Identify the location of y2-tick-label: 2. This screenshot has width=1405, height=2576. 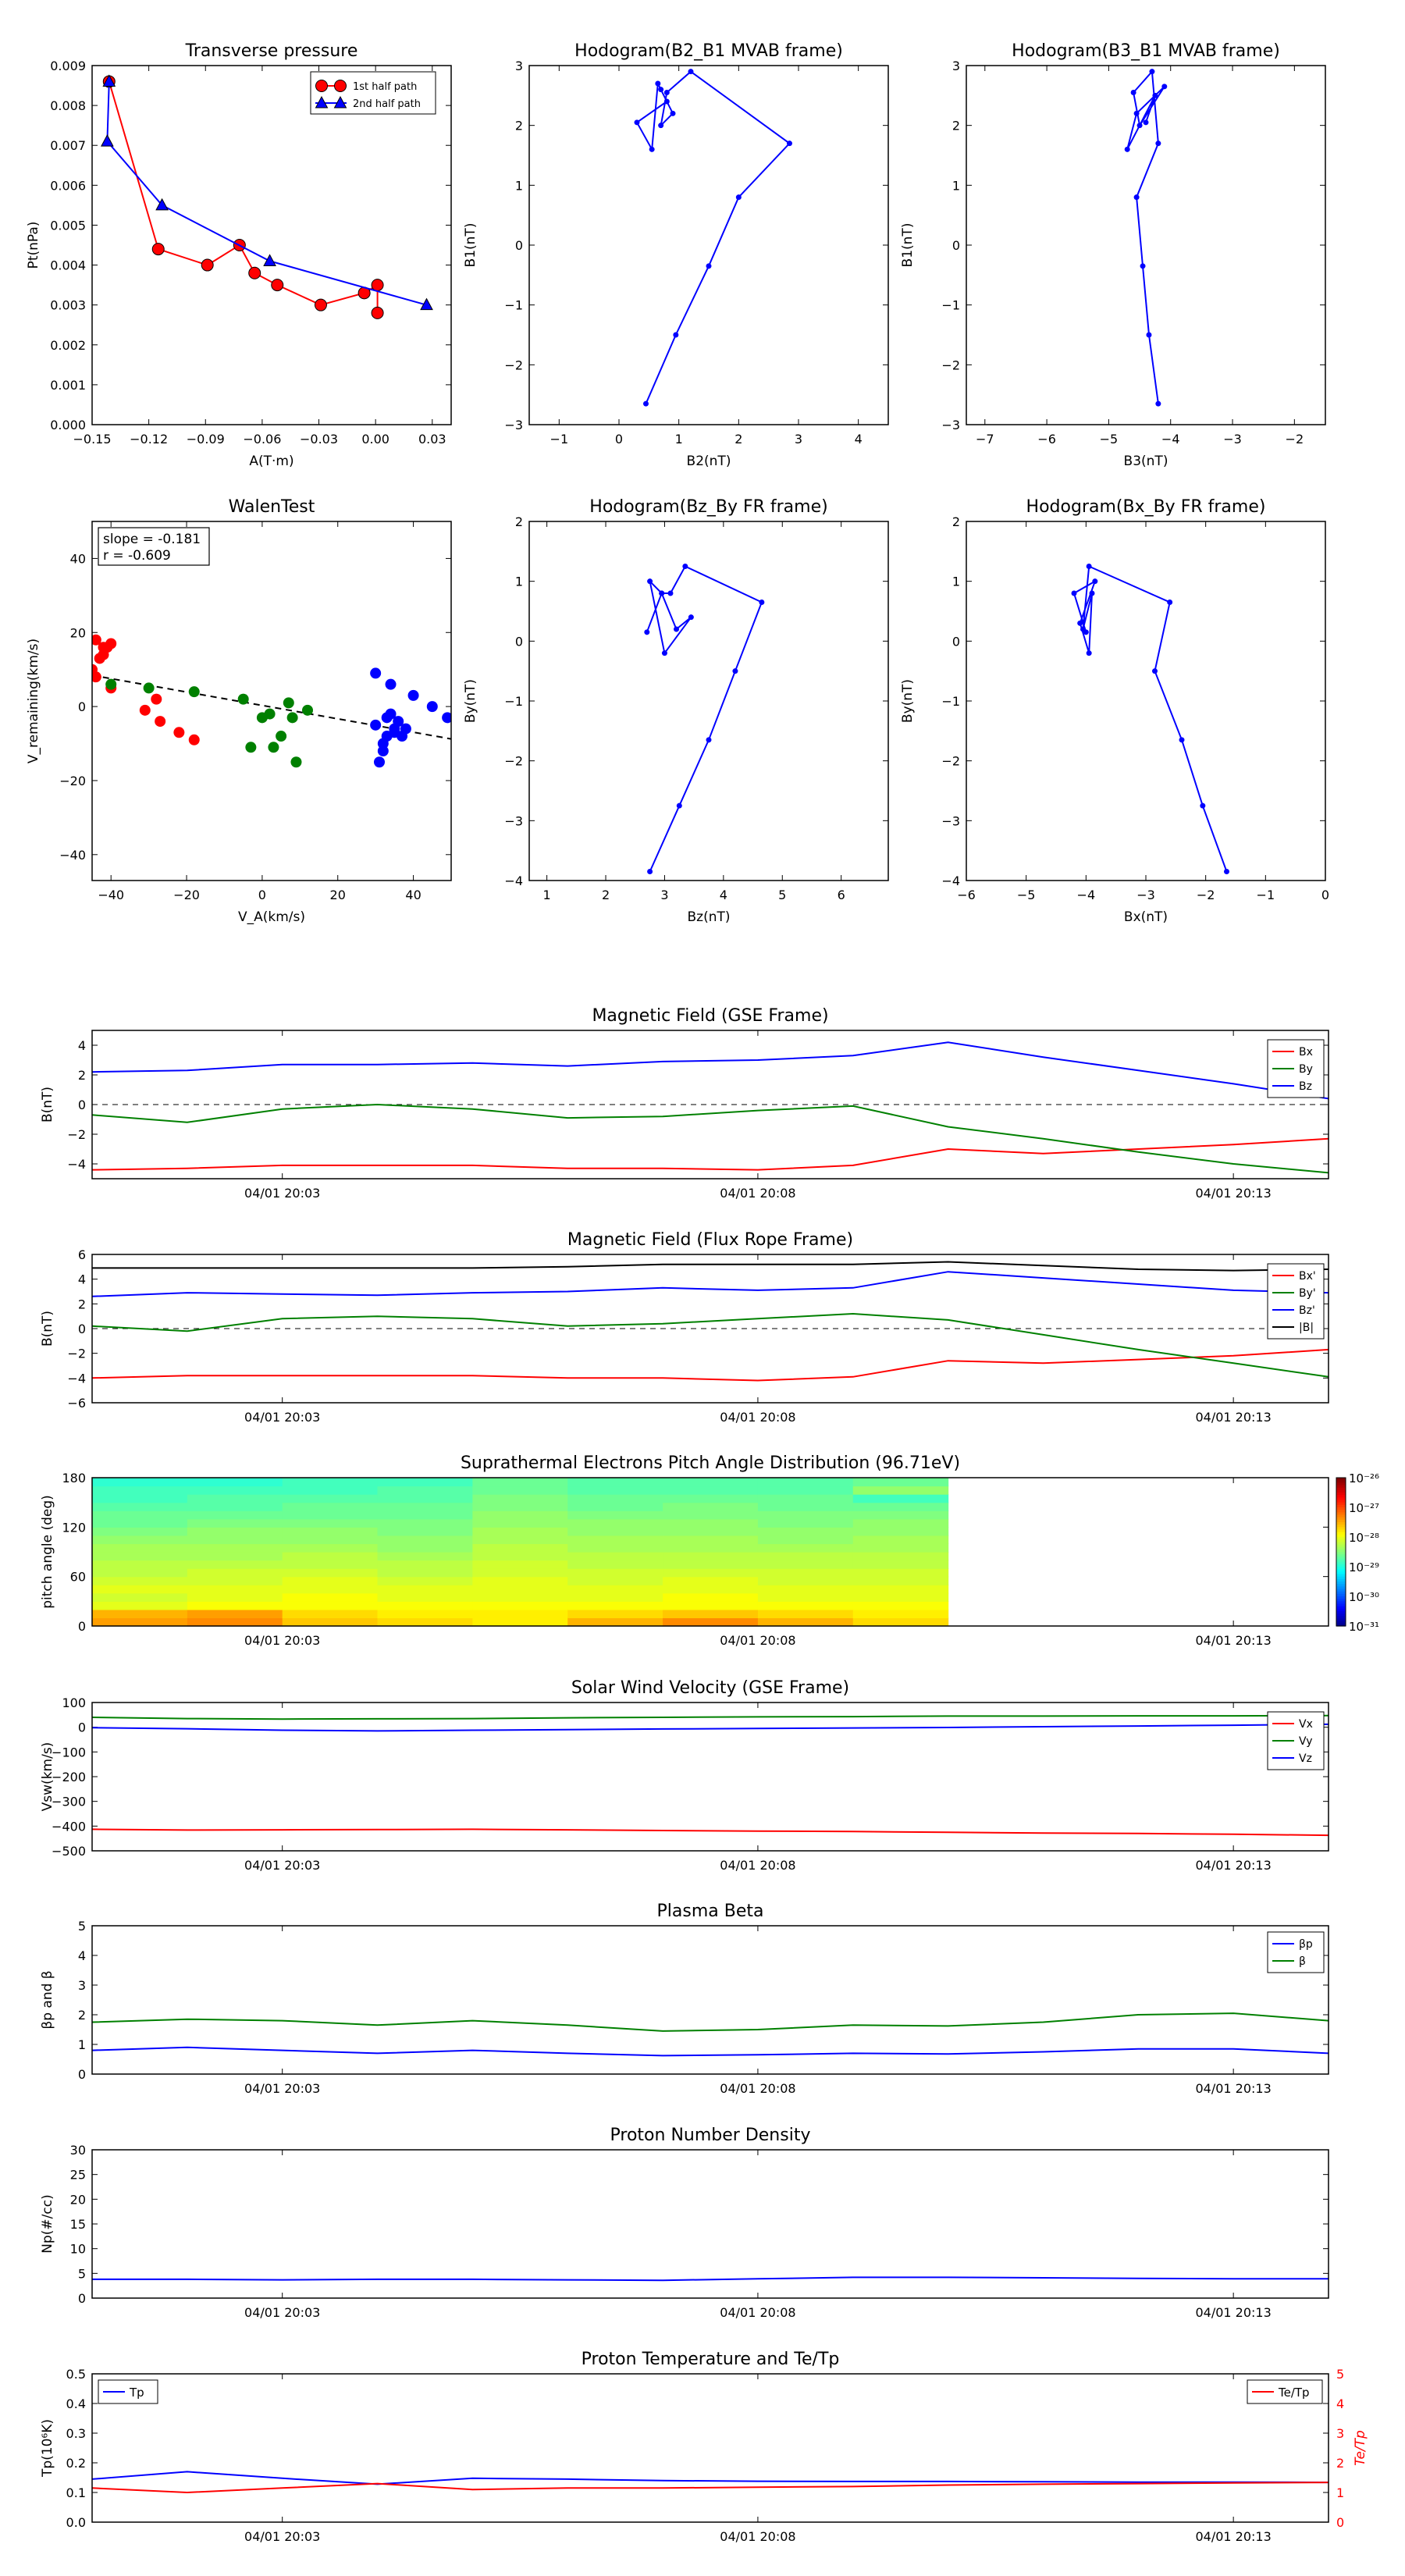
(1340, 2463).